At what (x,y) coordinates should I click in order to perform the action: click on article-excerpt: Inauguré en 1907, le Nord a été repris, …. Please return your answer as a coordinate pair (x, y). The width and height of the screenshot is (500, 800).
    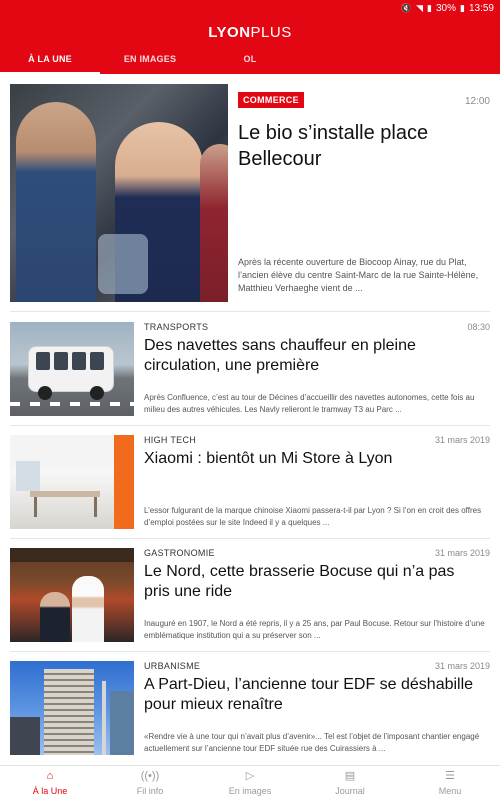
    Looking at the image, I should click on (314, 629).